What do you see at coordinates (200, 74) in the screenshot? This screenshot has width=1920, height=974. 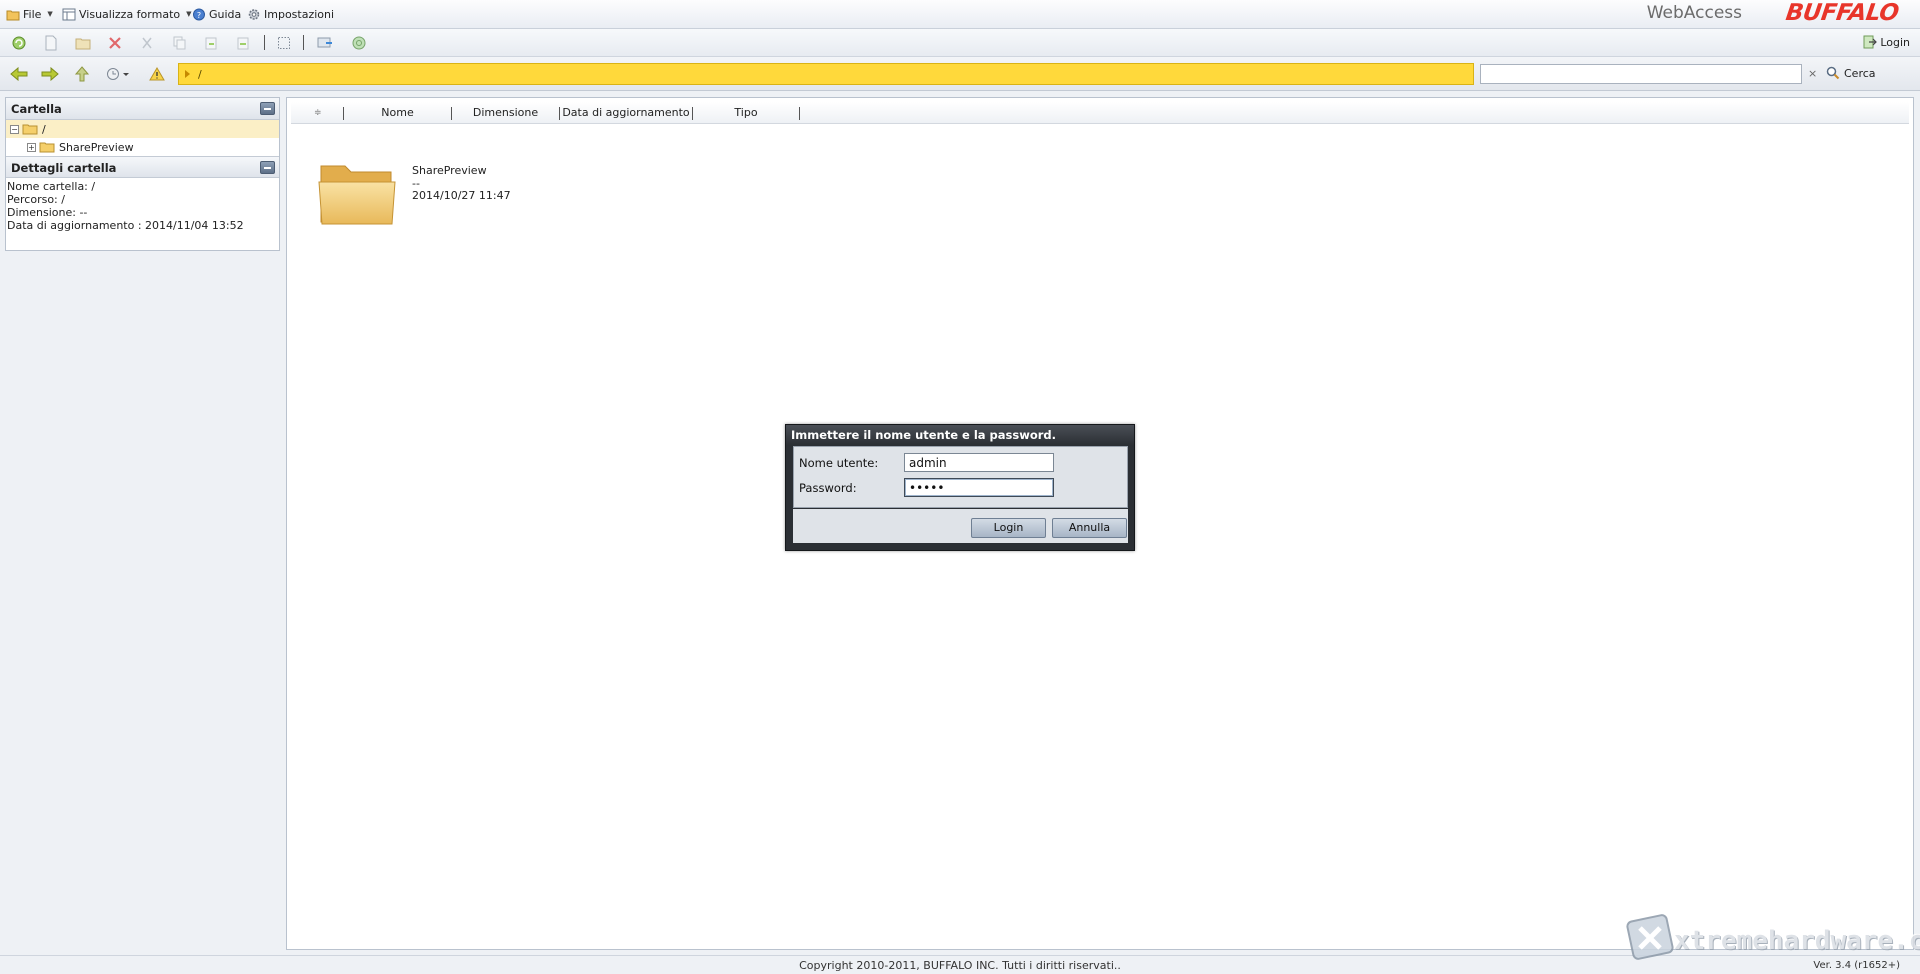 I see `path-text: /` at bounding box center [200, 74].